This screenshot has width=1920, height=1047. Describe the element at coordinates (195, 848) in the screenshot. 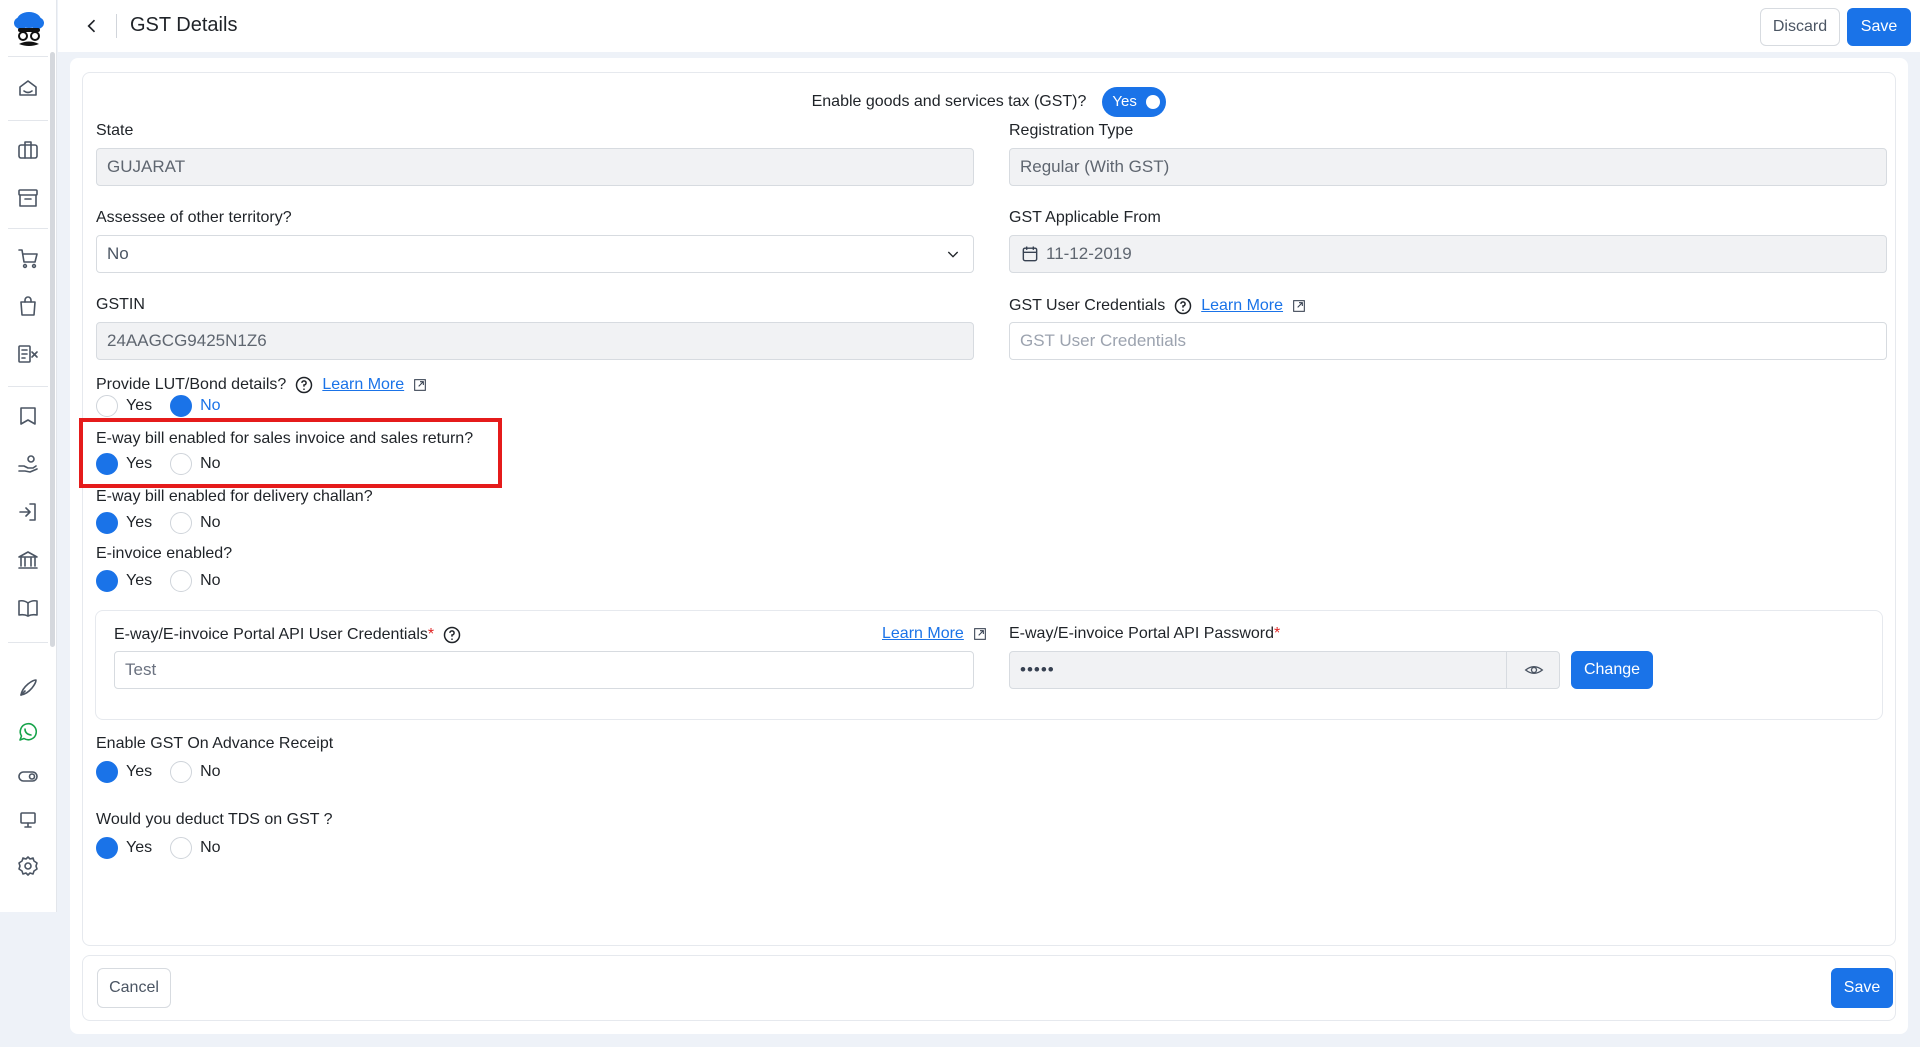

I see `tds-on-gst-no-radio: No` at that location.